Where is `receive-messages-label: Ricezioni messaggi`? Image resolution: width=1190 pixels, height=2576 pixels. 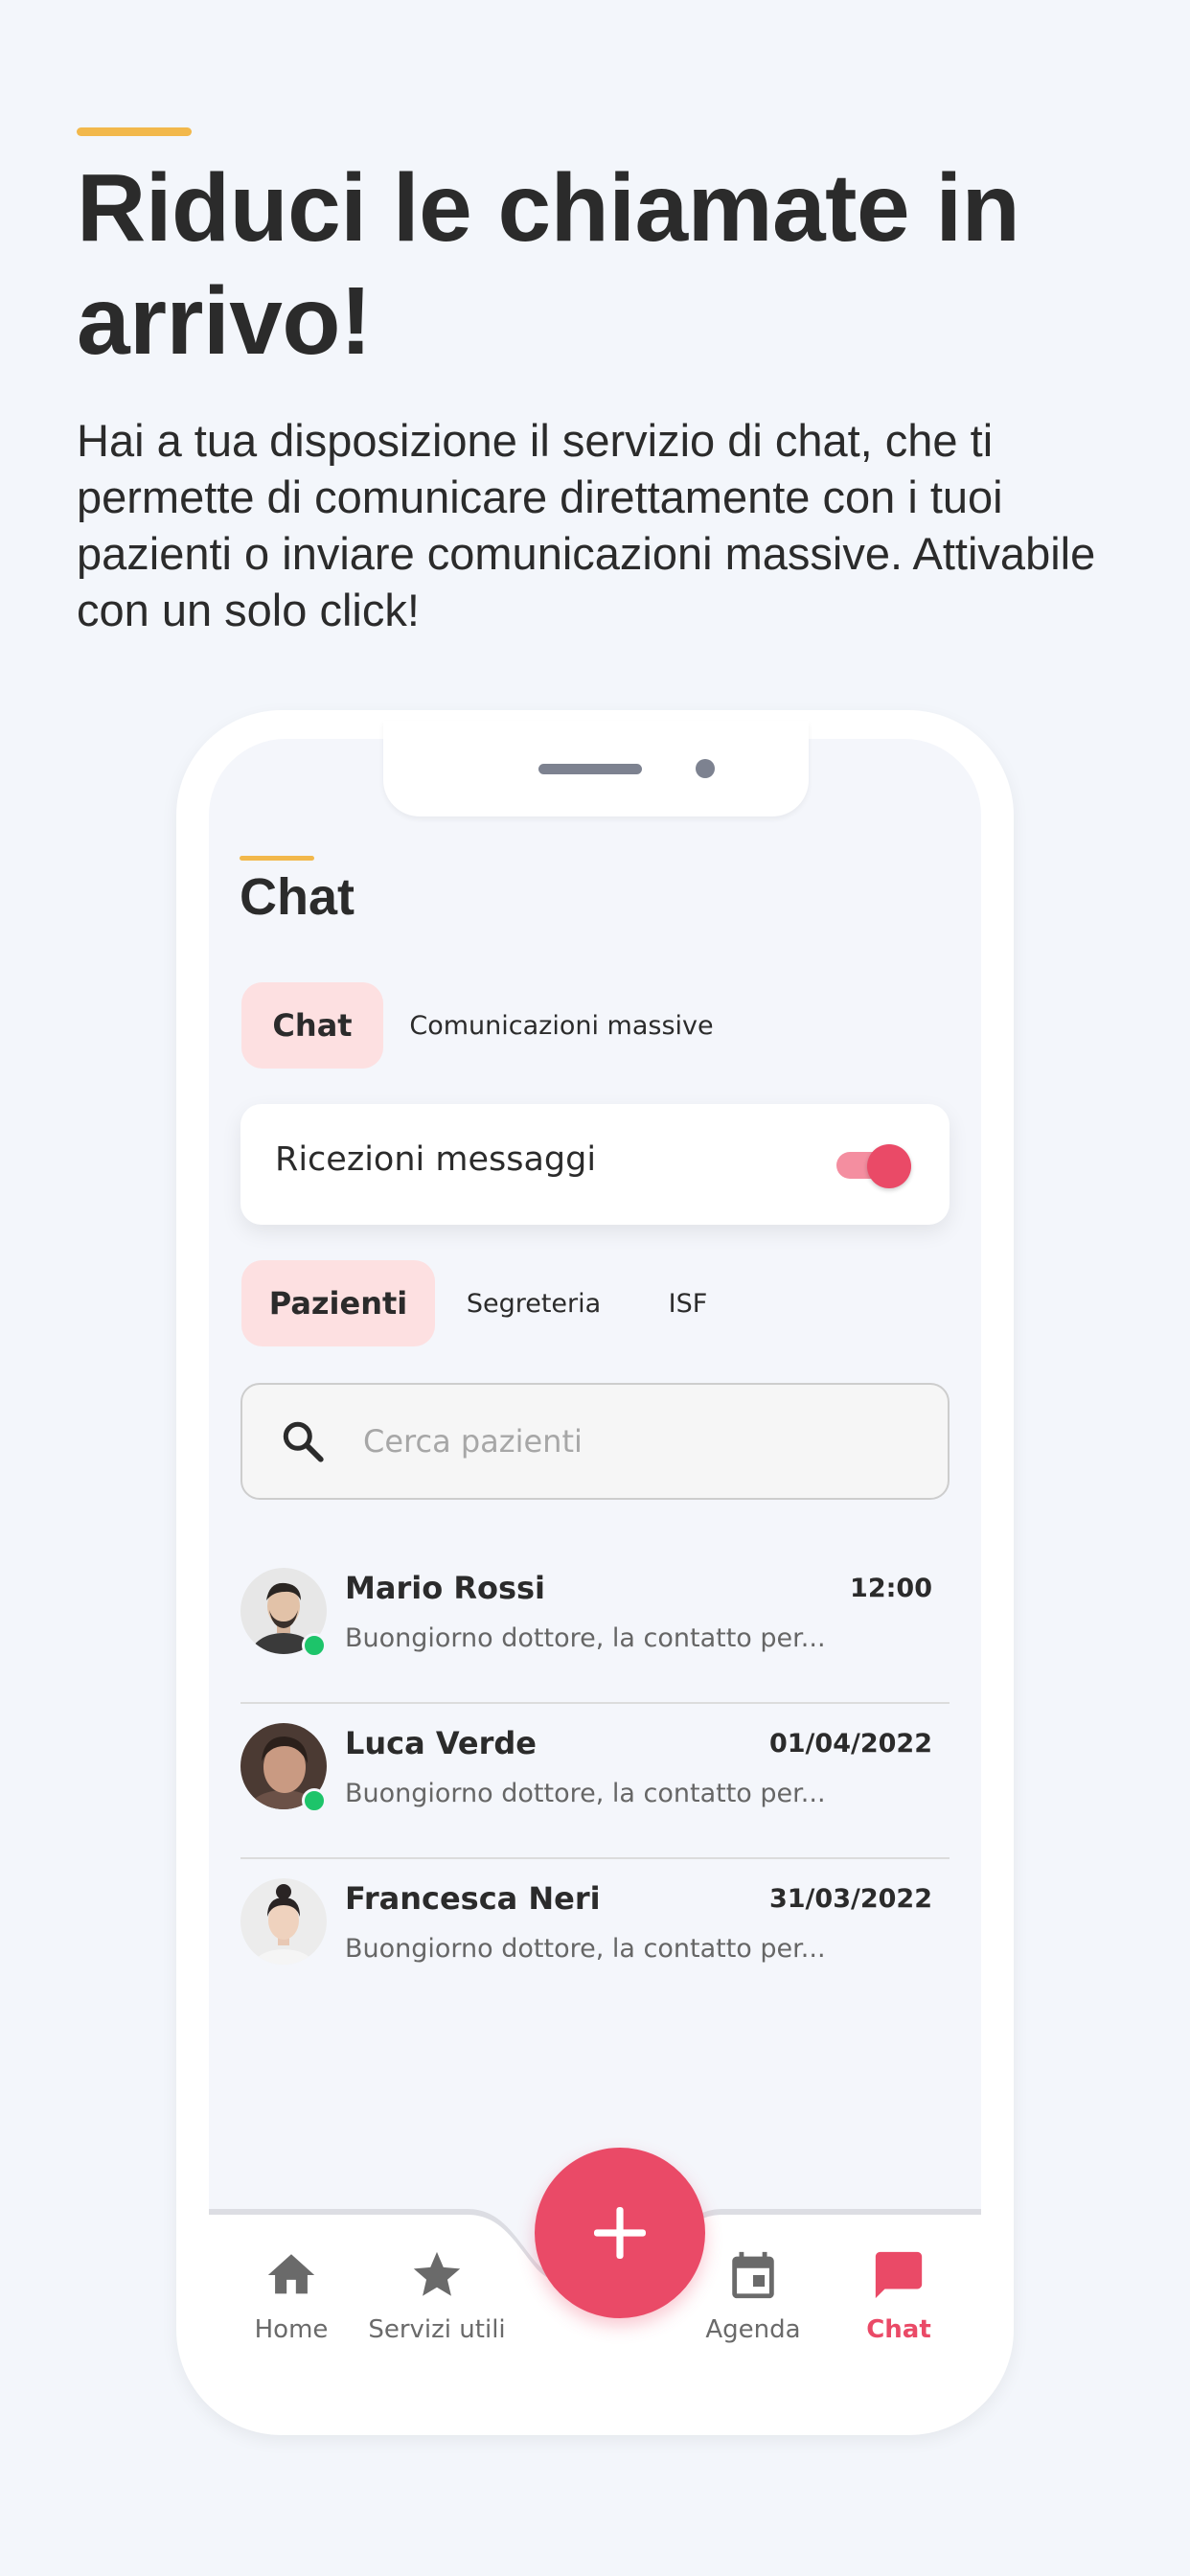 receive-messages-label: Ricezioni messaggi is located at coordinates (436, 1159).